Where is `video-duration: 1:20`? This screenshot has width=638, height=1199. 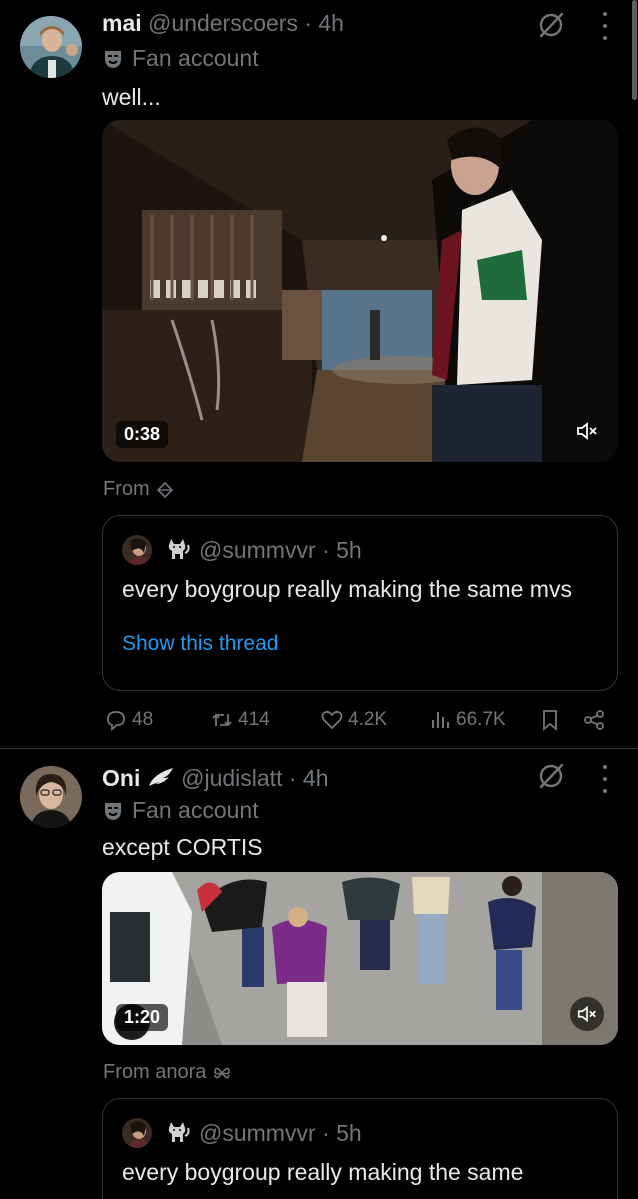 video-duration: 1:20 is located at coordinates (142, 1017).